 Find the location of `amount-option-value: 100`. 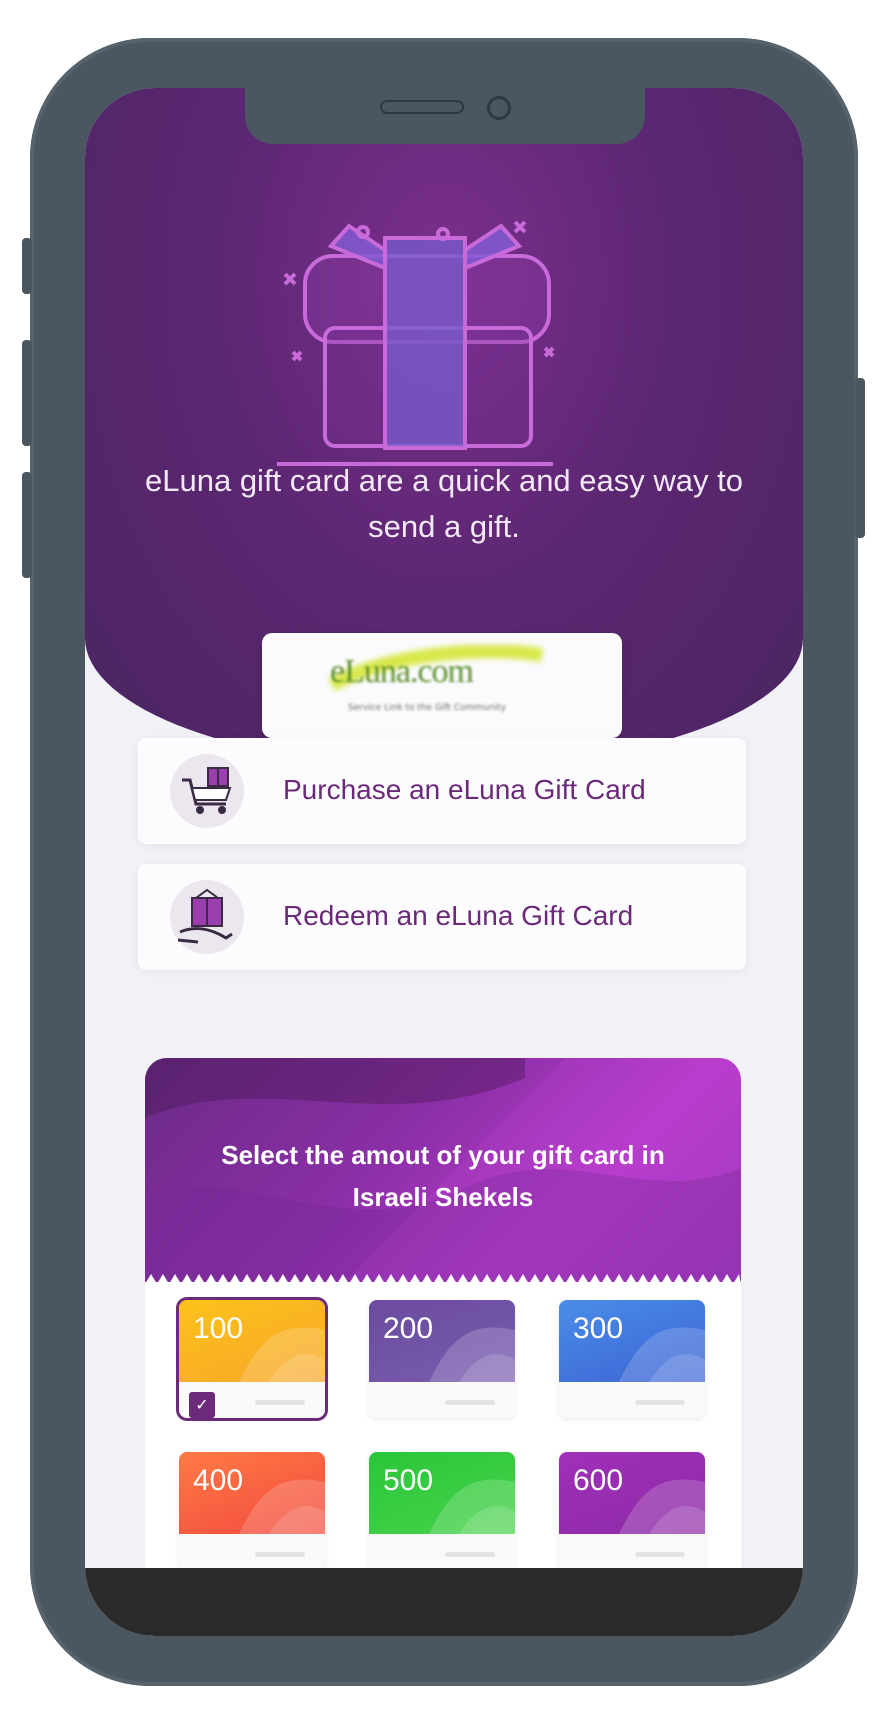

amount-option-value: 100 is located at coordinates (218, 1328).